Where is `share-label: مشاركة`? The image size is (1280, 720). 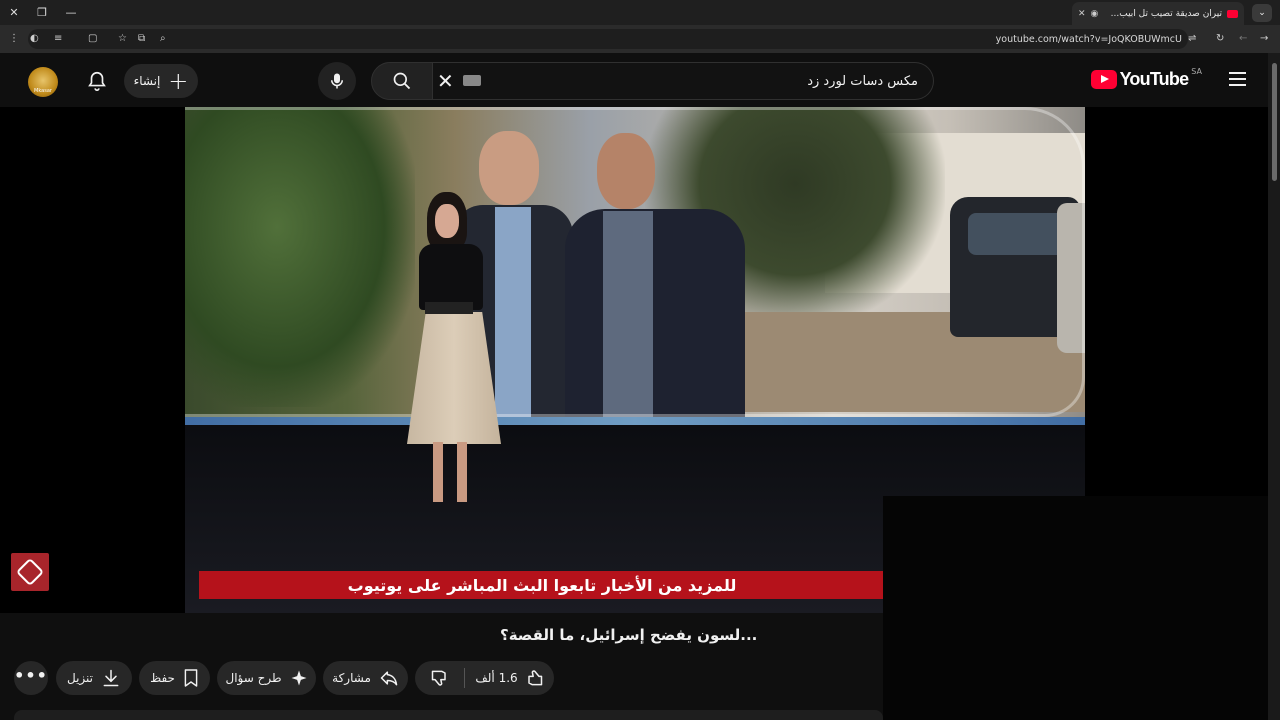 share-label: مشاركة is located at coordinates (351, 678).